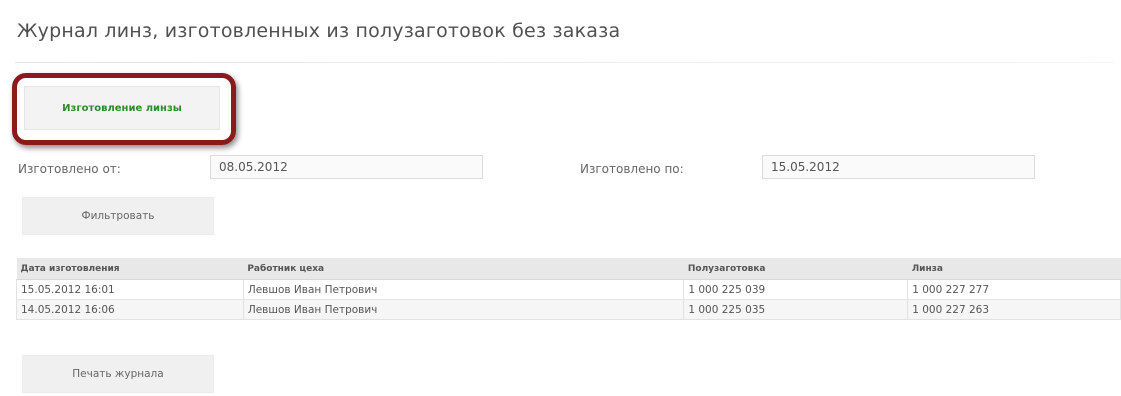 This screenshot has width=1121, height=396. What do you see at coordinates (463, 269) in the screenshot?
I see `column-header-worker: Работник цеха` at bounding box center [463, 269].